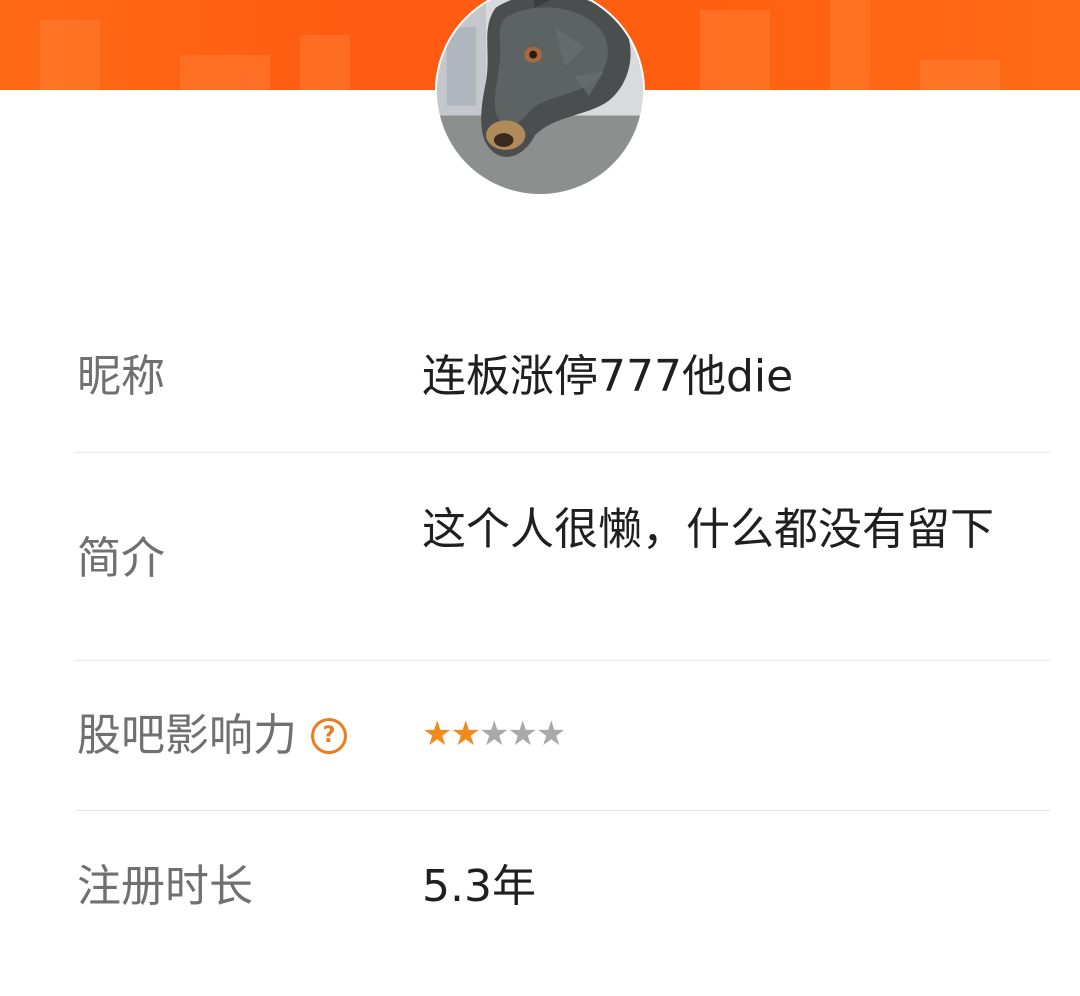  I want to click on avatar-image, so click(540, 97).